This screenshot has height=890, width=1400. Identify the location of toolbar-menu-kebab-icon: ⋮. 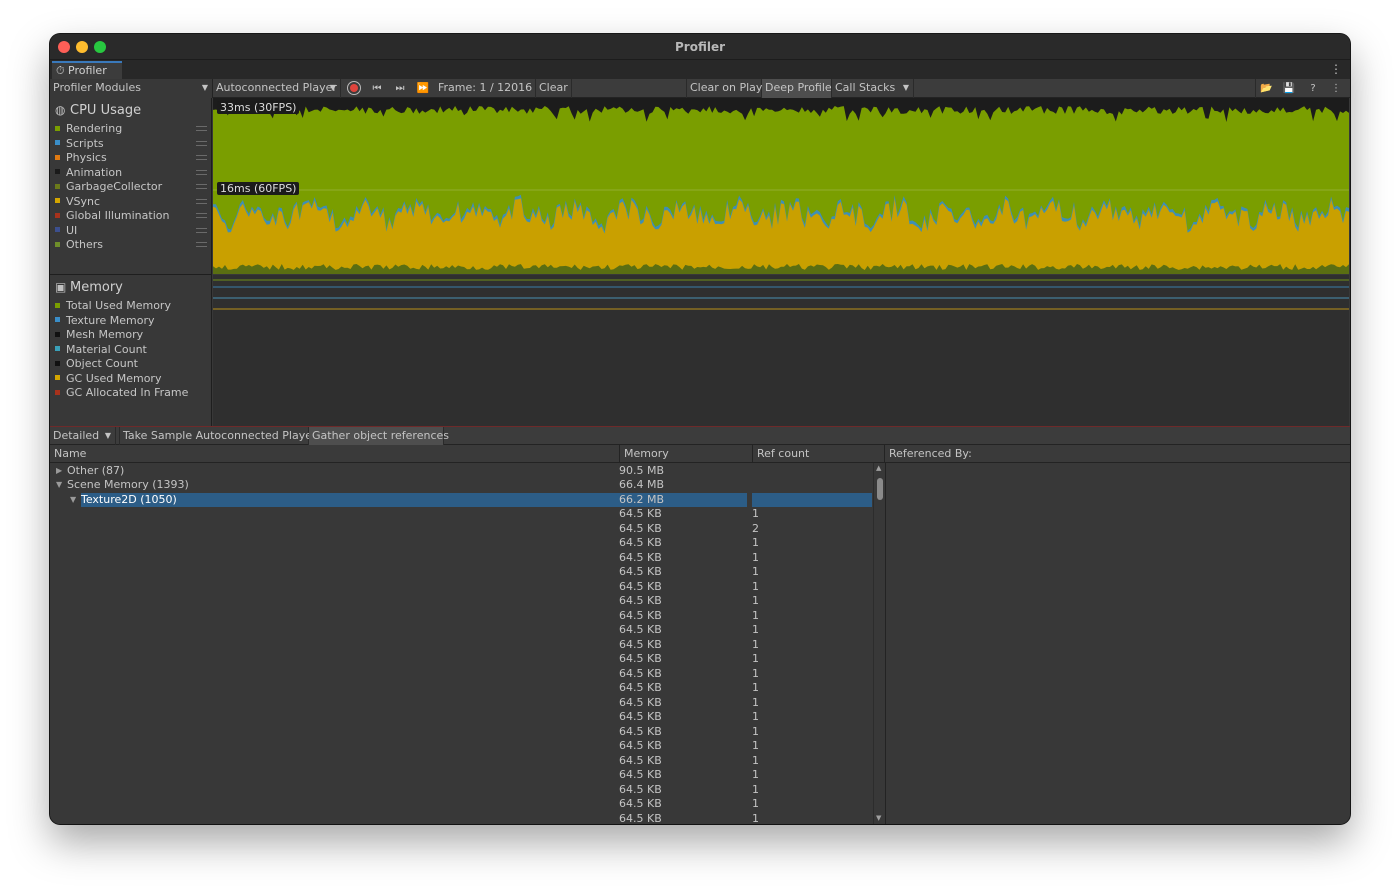
(1336, 88).